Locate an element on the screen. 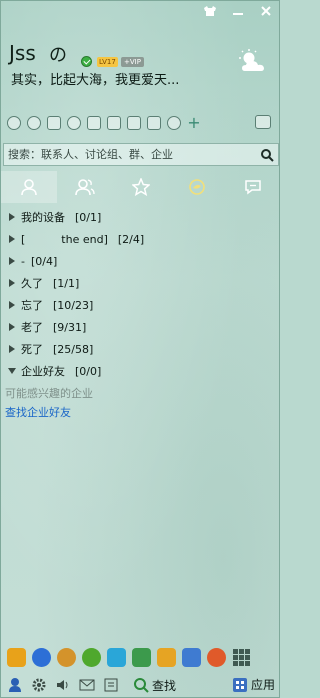 The image size is (320, 698). checkmark-app-icon is located at coordinates (16, 657).